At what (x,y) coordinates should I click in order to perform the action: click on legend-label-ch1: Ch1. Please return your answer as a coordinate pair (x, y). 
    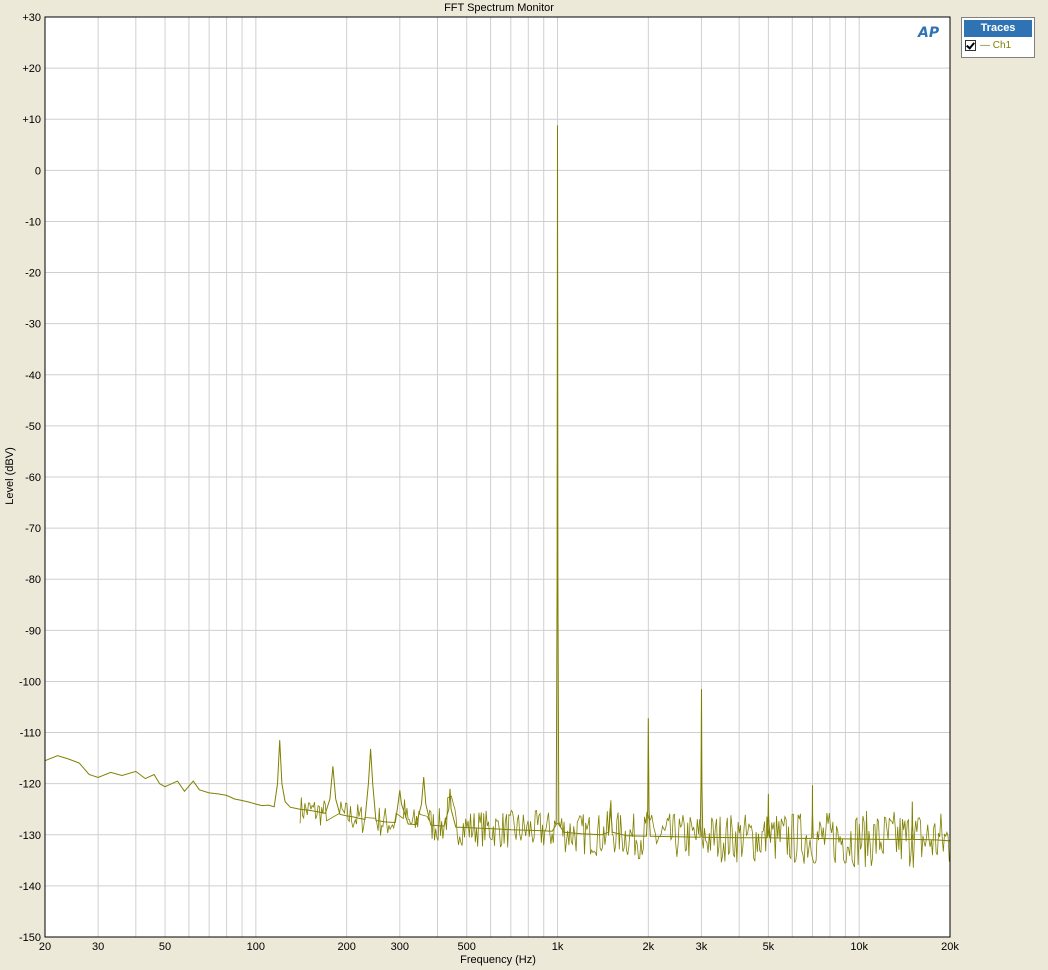
    Looking at the image, I should click on (1002, 45).